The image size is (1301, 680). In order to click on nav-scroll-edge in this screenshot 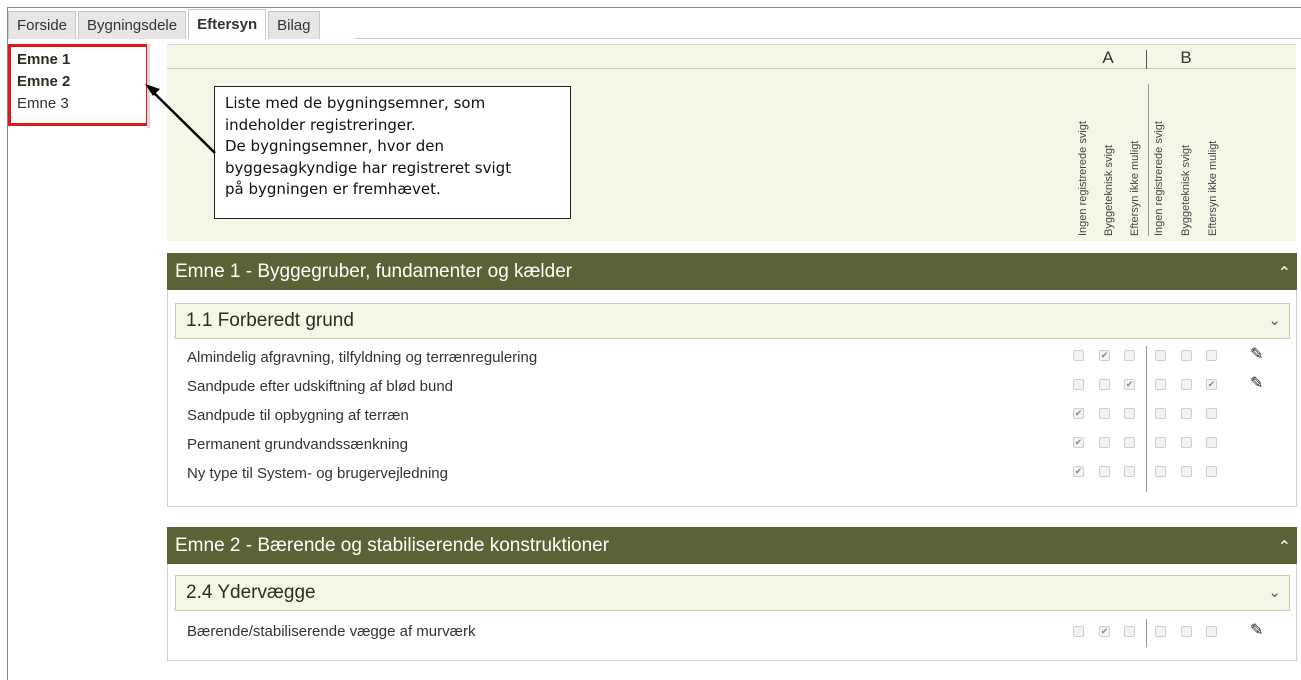, I will do `click(148, 86)`.